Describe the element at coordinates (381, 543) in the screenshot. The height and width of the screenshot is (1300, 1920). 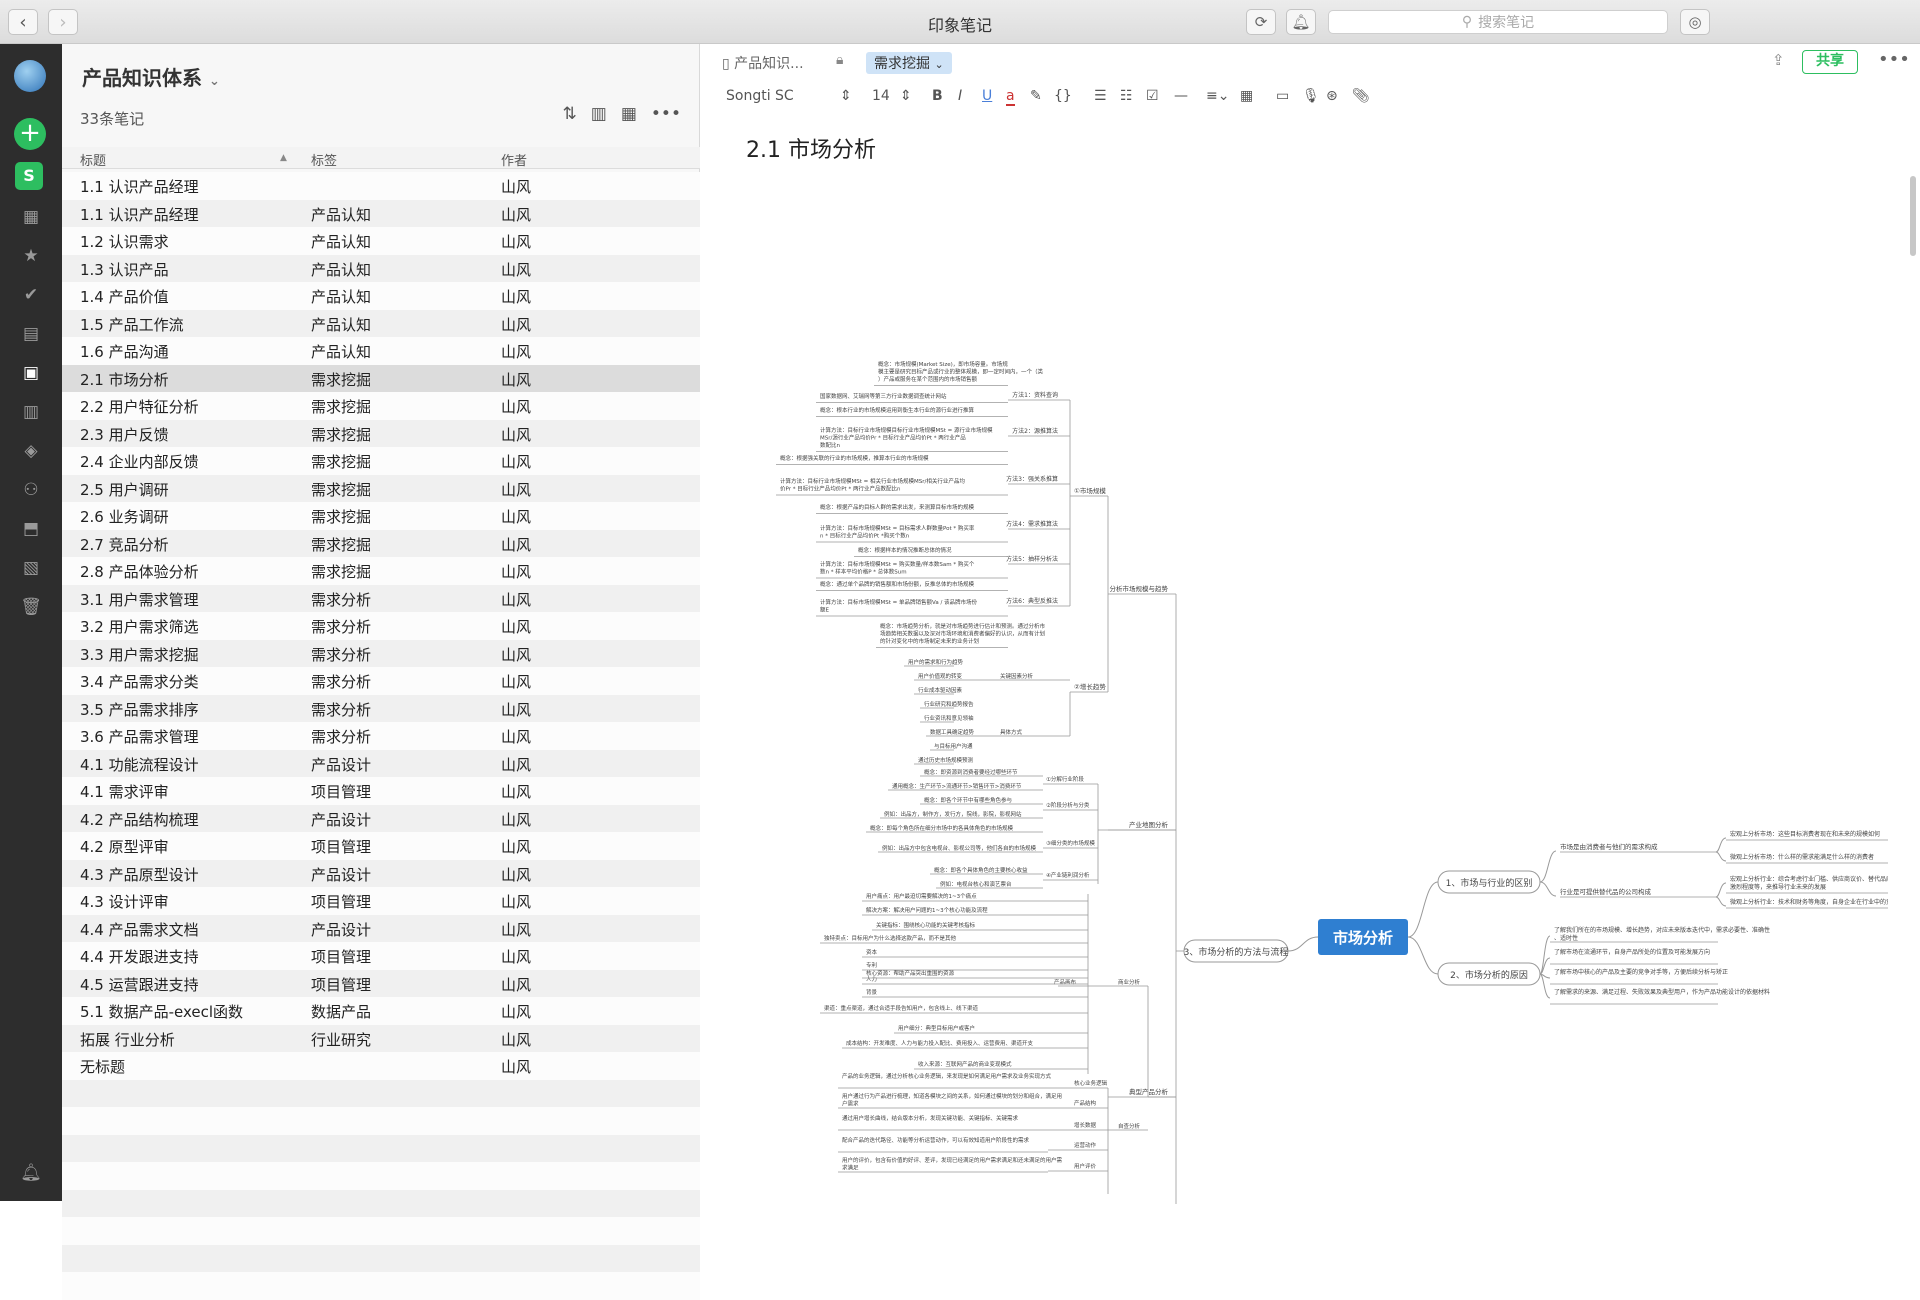
I see `note-row: 2.7 竞品分析 需求挖掘 山风` at that location.